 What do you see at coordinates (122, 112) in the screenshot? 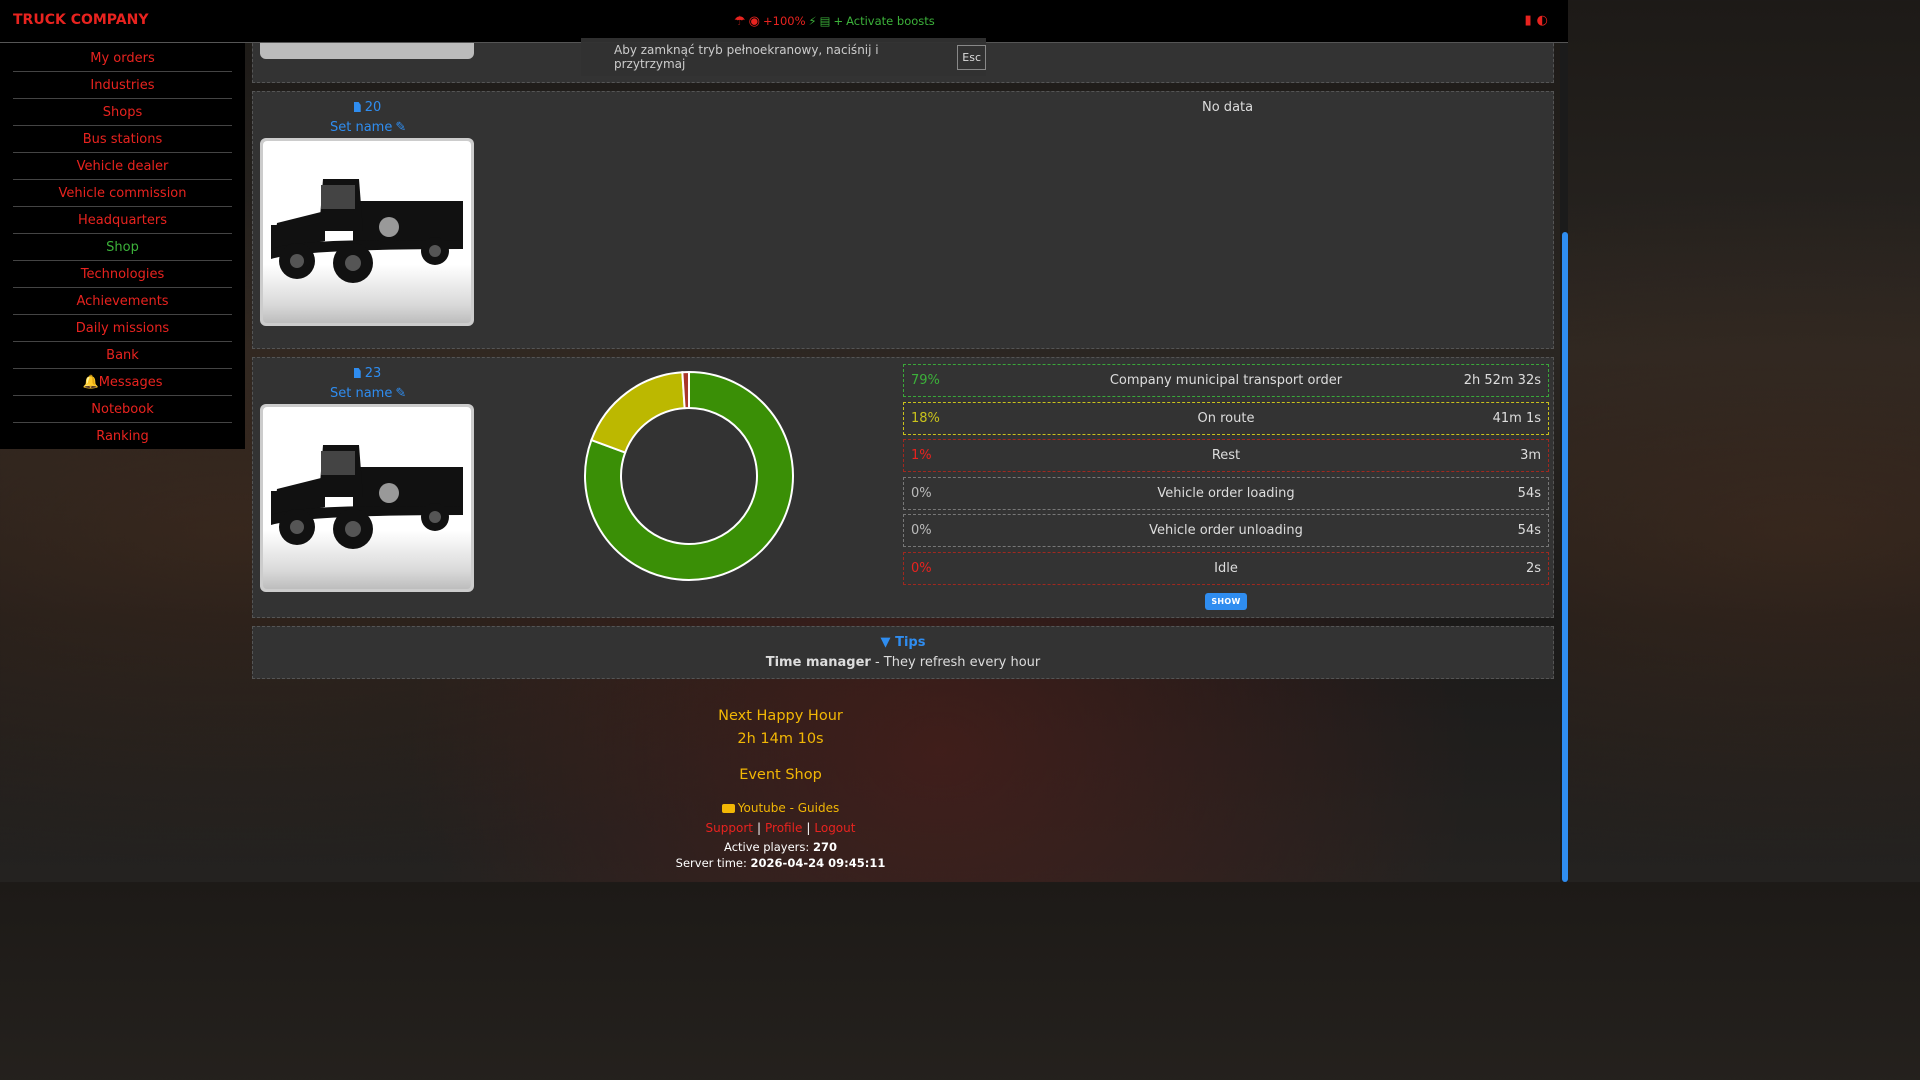
I see `sidebar-item-shops: Shops` at bounding box center [122, 112].